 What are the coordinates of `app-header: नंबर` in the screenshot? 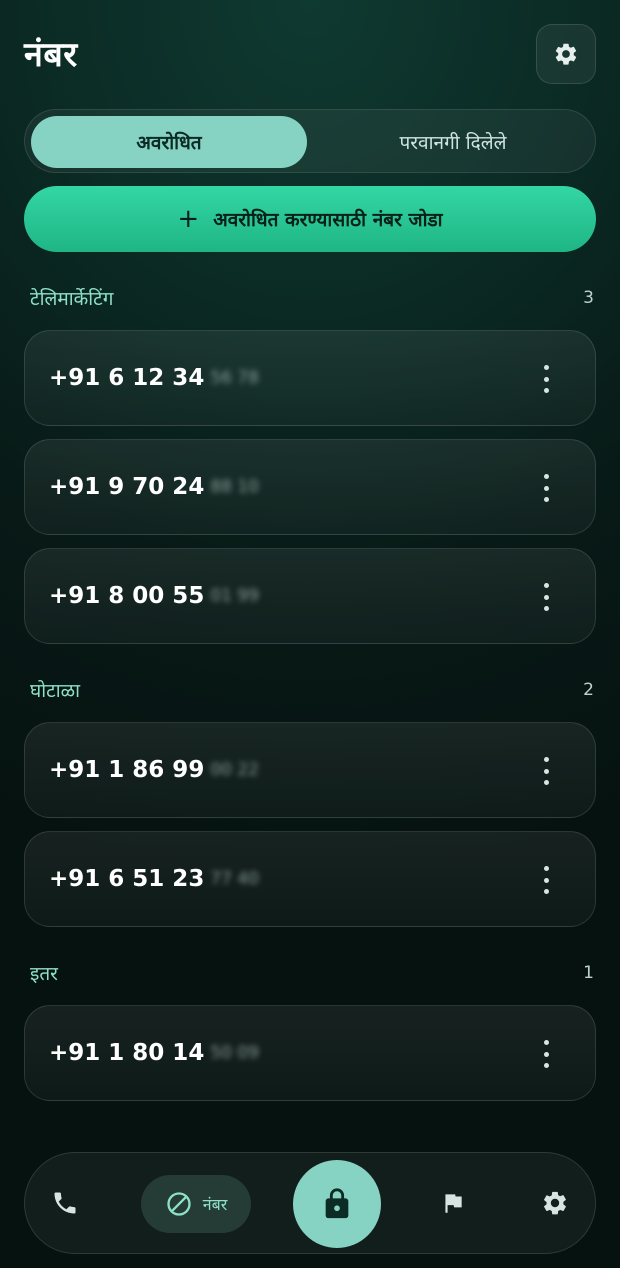 It's located at (310, 50).